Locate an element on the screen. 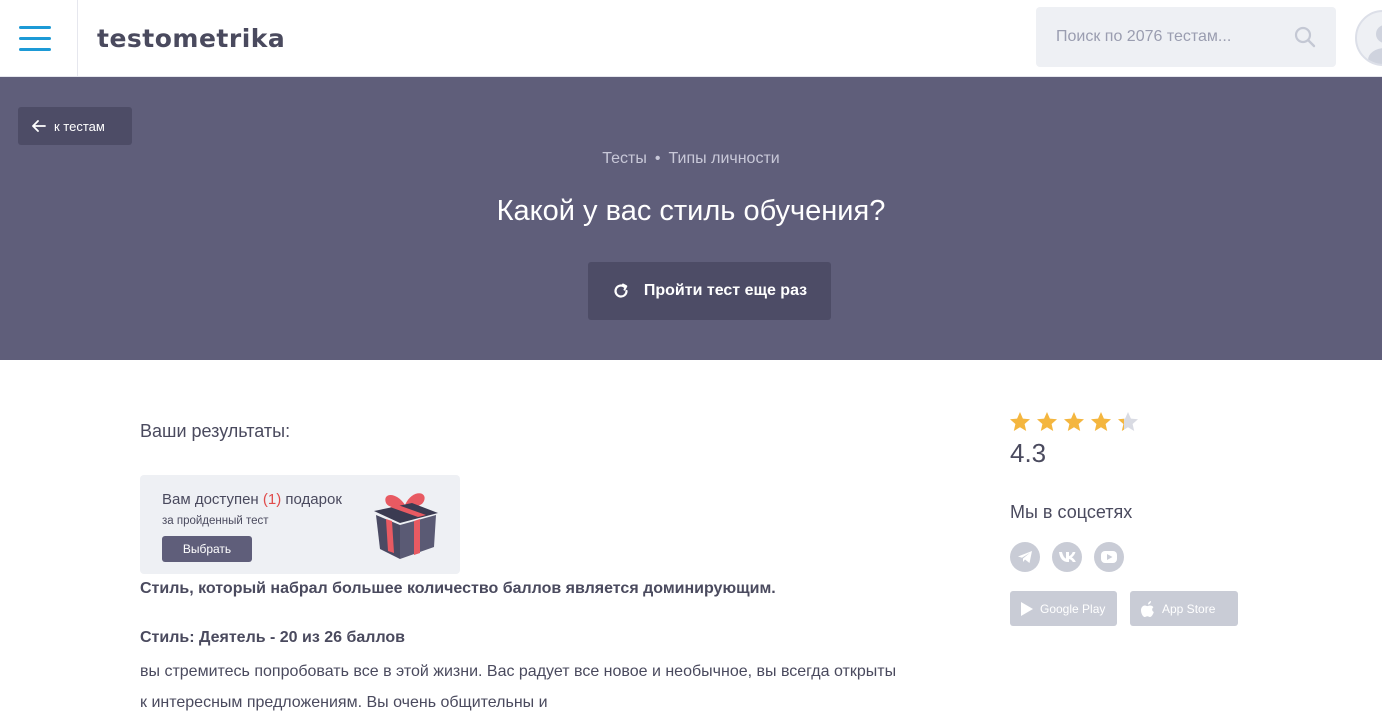 This screenshot has height=727, width=1382. gift-subtitle: за пройденный тест is located at coordinates (215, 521).